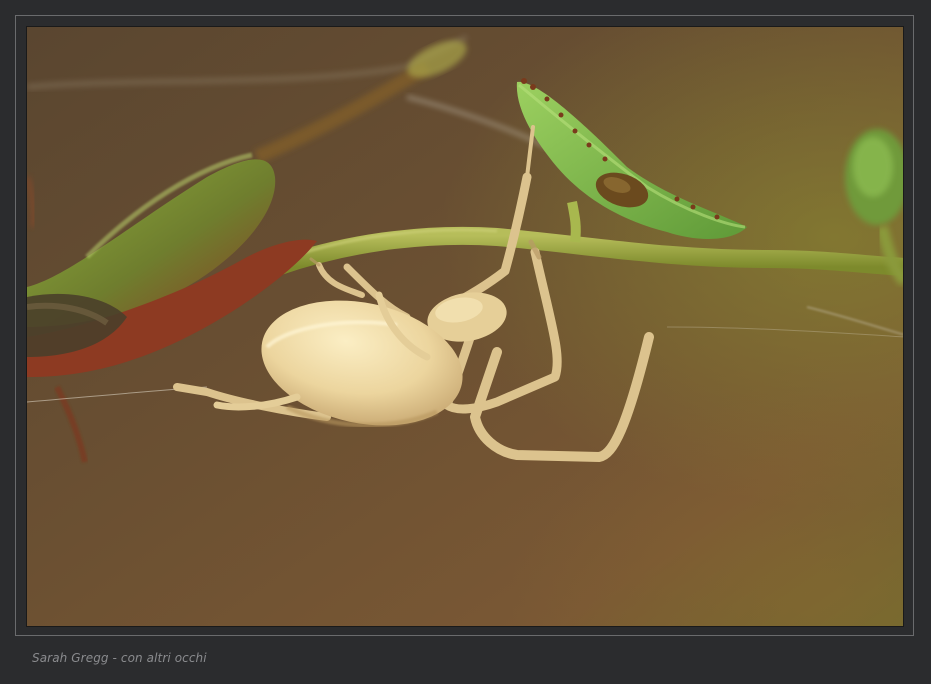 Image resolution: width=931 pixels, height=684 pixels. Describe the element at coordinates (119, 658) in the screenshot. I see `photo-credit-caption: Sarah Gregg - con altri occhi` at that location.